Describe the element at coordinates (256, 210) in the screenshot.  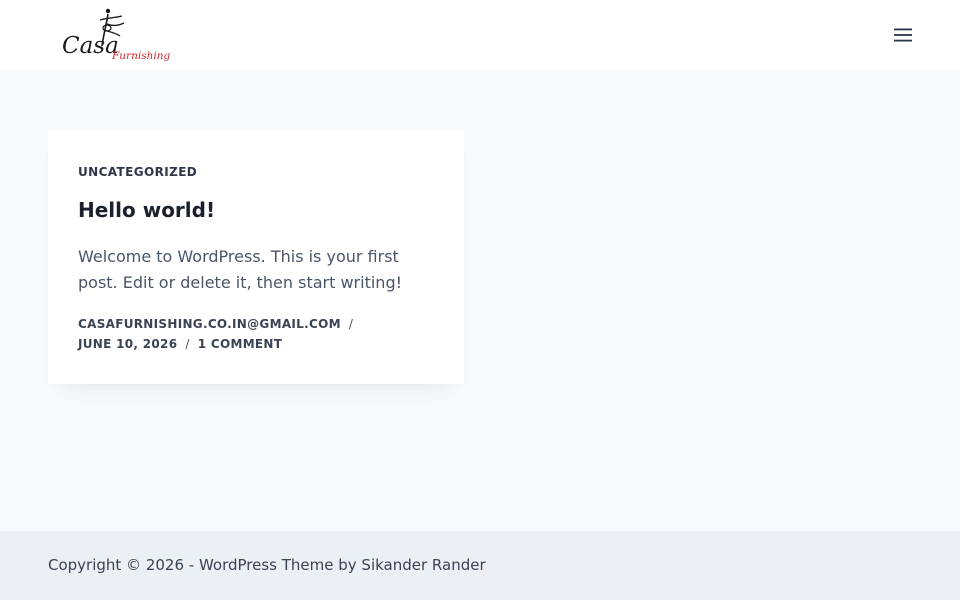
I see `post-title: Hello world!` at that location.